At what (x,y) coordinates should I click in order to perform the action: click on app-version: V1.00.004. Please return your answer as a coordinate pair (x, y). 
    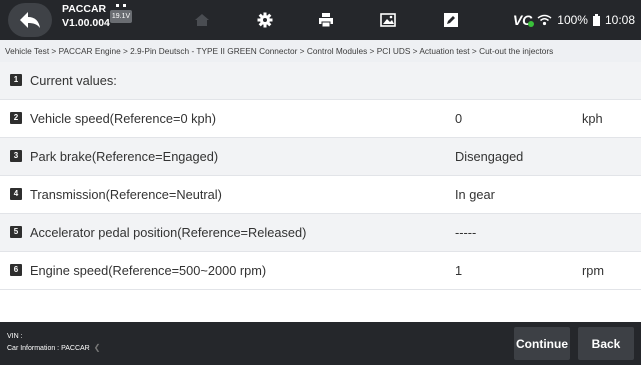
    Looking at the image, I should click on (86, 23).